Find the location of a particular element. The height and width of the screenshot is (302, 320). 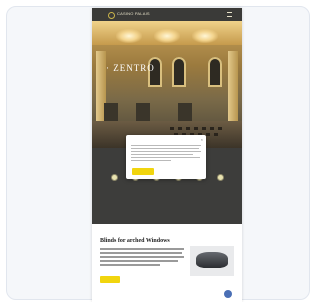

chat-widget-icon is located at coordinates (228, 294).